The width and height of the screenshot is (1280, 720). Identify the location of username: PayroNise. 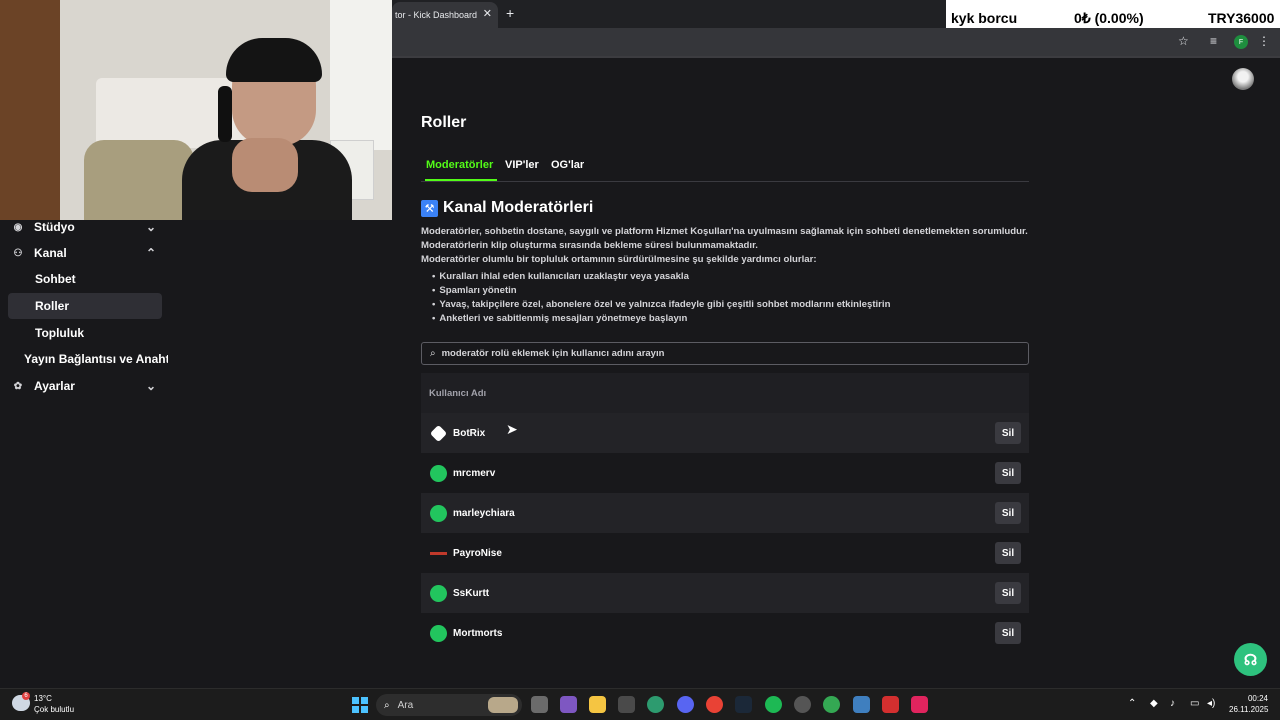
(477, 553).